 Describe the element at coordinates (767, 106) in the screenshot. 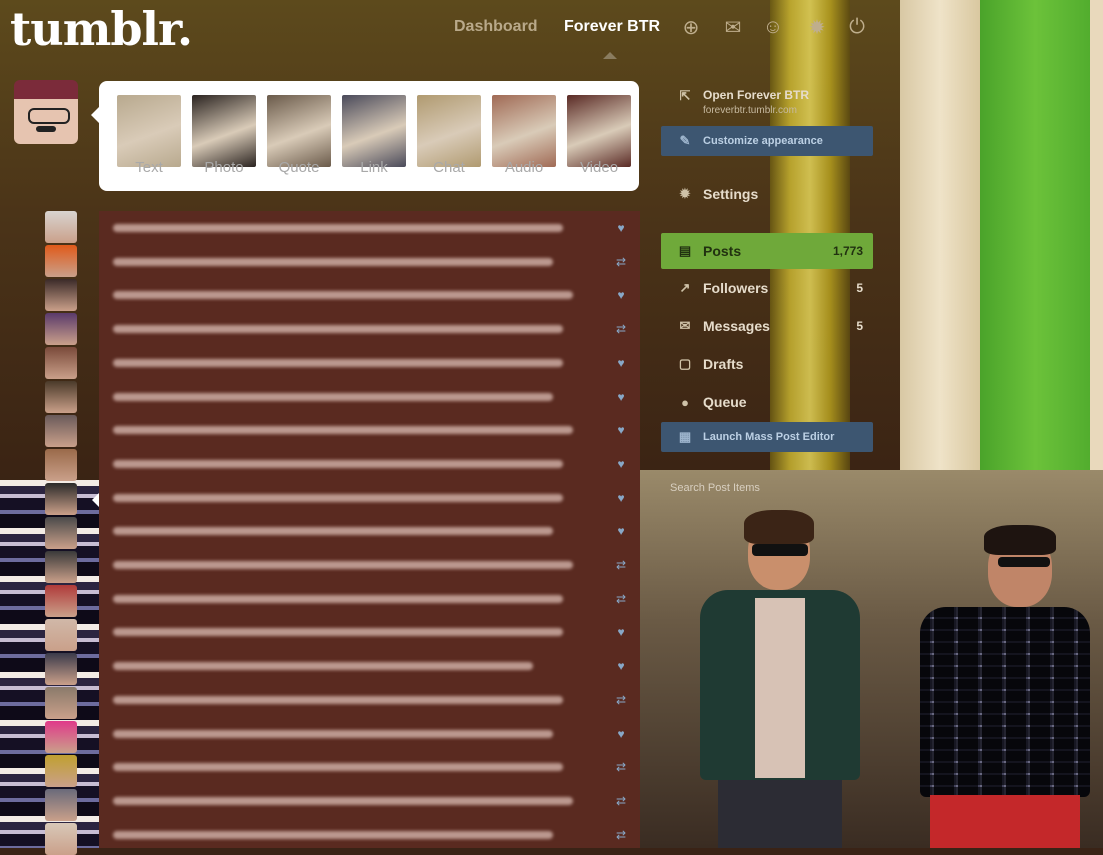

I see `open-blog-link: ⇱ Open Forever BTR foreverbtr.tumblr.com` at that location.